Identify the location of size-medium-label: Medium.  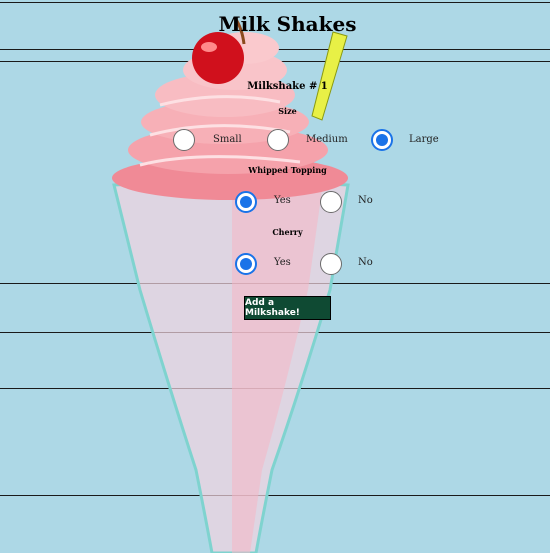
(327, 139).